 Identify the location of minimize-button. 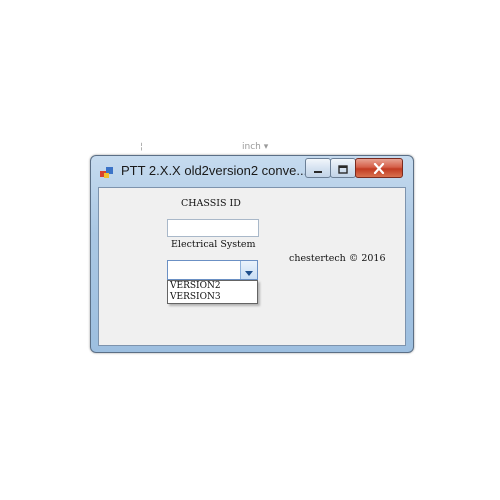
(318, 168).